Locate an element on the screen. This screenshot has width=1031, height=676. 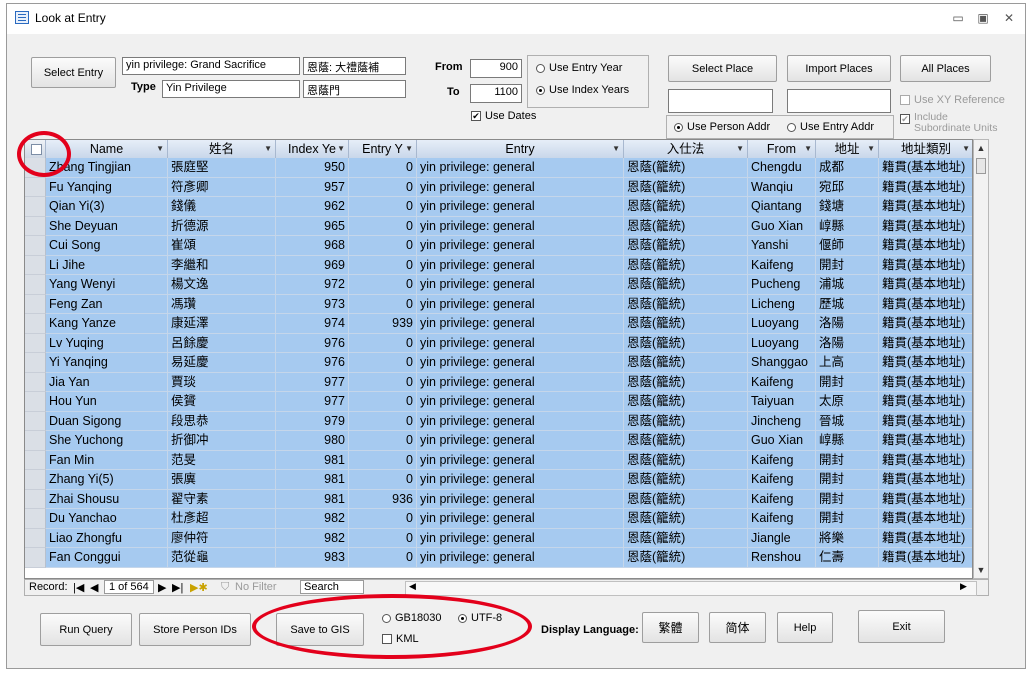
column-header: Entry Y ▼ is located at coordinates (383, 149).